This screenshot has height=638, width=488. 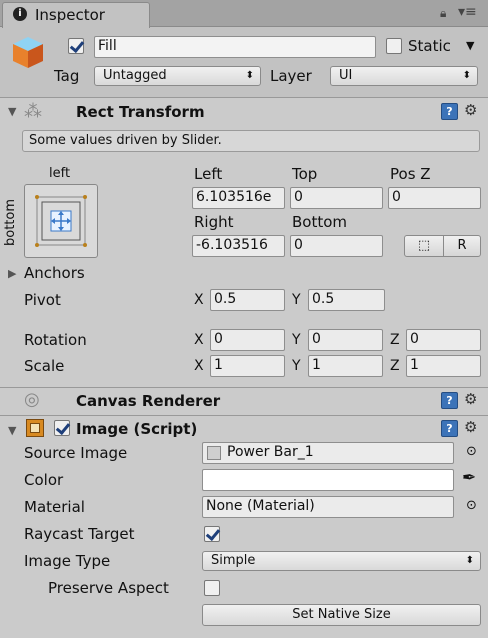 What do you see at coordinates (35, 428) in the screenshot?
I see `image-component-icon` at bounding box center [35, 428].